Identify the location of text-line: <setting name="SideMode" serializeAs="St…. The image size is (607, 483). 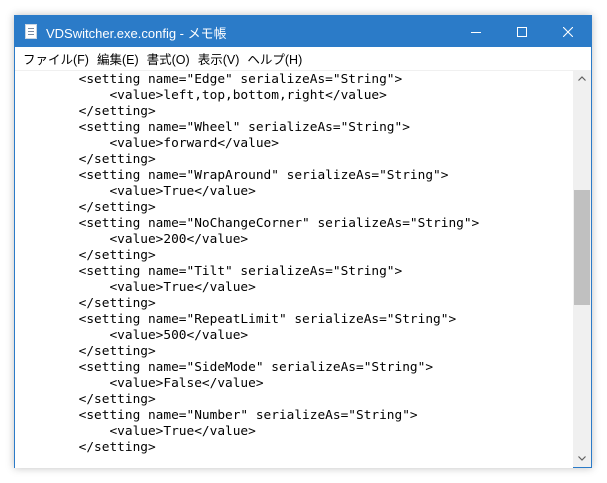
(225, 367).